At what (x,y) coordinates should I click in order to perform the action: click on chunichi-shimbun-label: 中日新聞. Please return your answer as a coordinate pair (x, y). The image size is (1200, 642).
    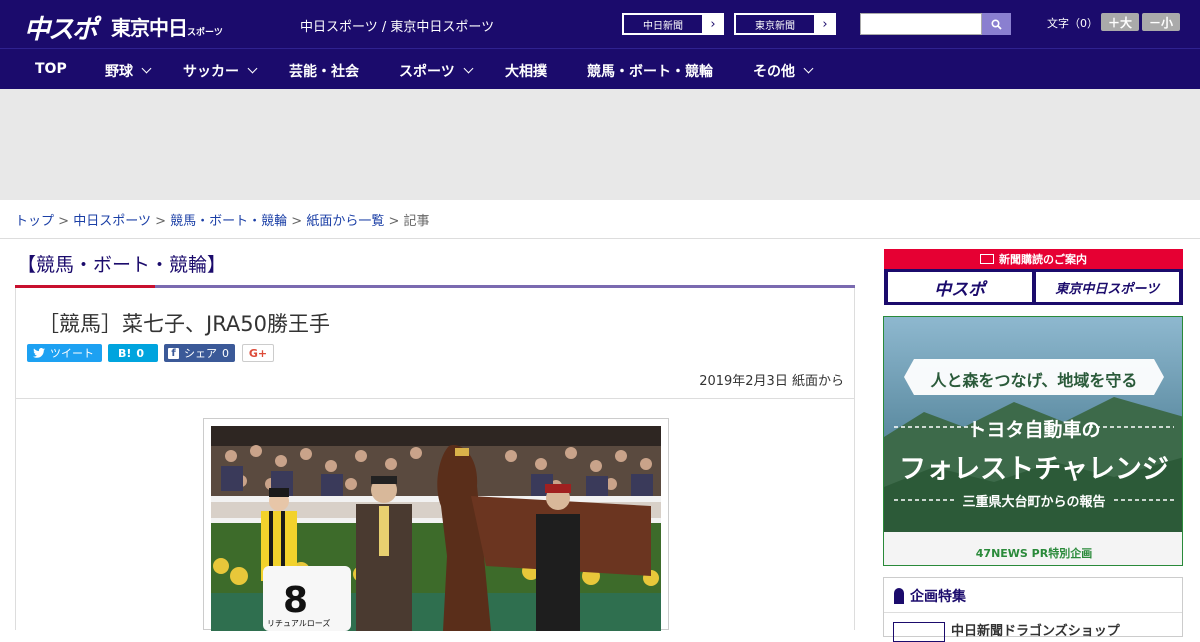
    Looking at the image, I should click on (663, 24).